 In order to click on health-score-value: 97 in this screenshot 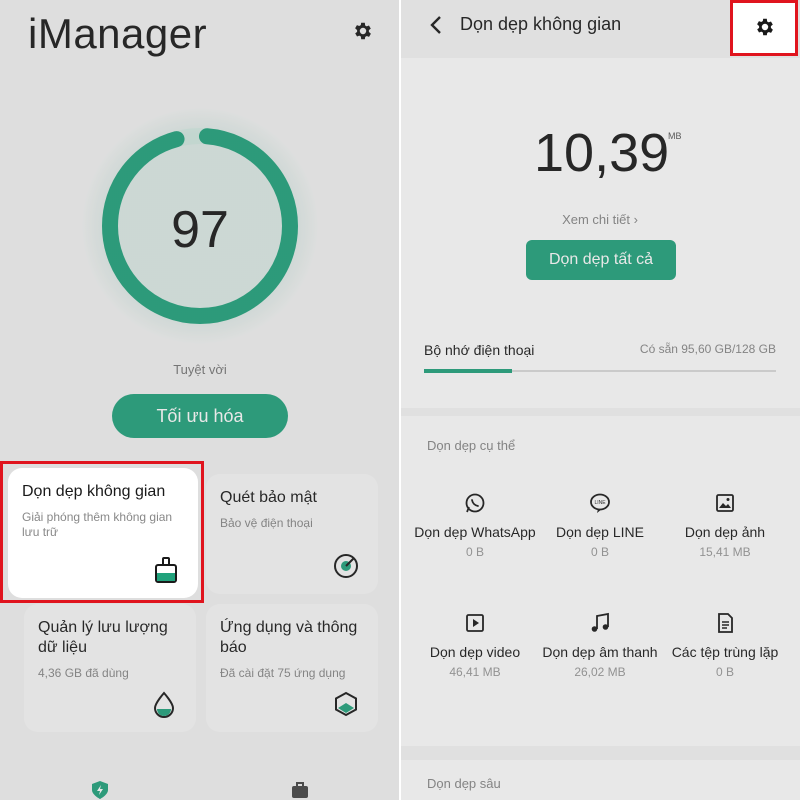, I will do `click(200, 230)`.